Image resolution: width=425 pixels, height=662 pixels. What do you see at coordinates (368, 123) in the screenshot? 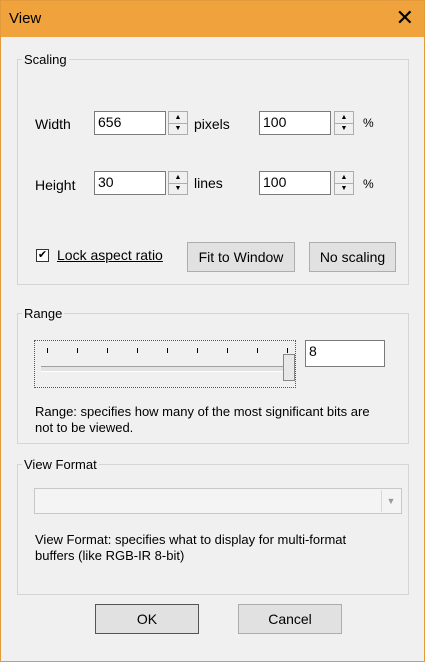
I see `width-percent-sign: %` at bounding box center [368, 123].